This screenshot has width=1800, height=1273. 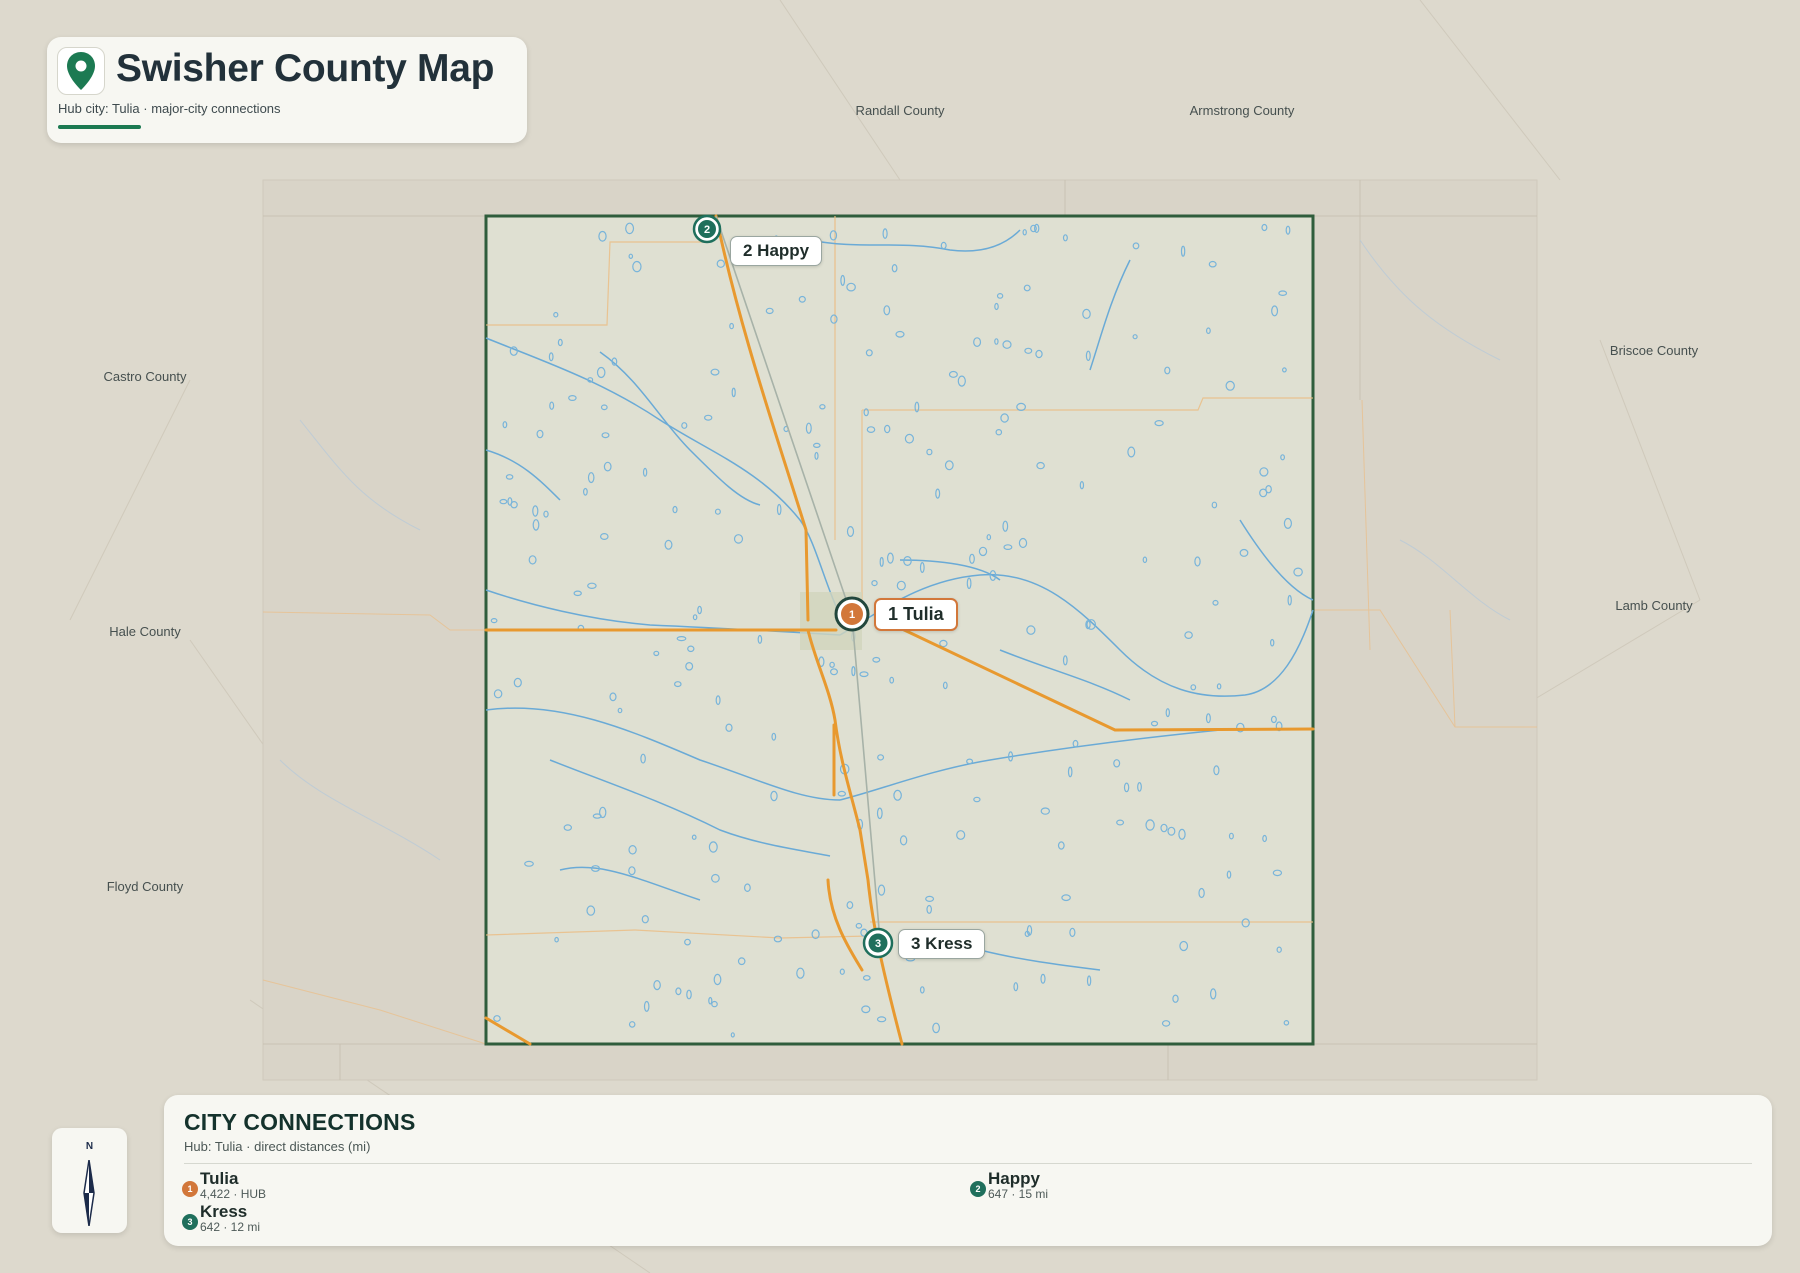 I want to click on rank-badge-kress: 3, so click(x=190, y=1222).